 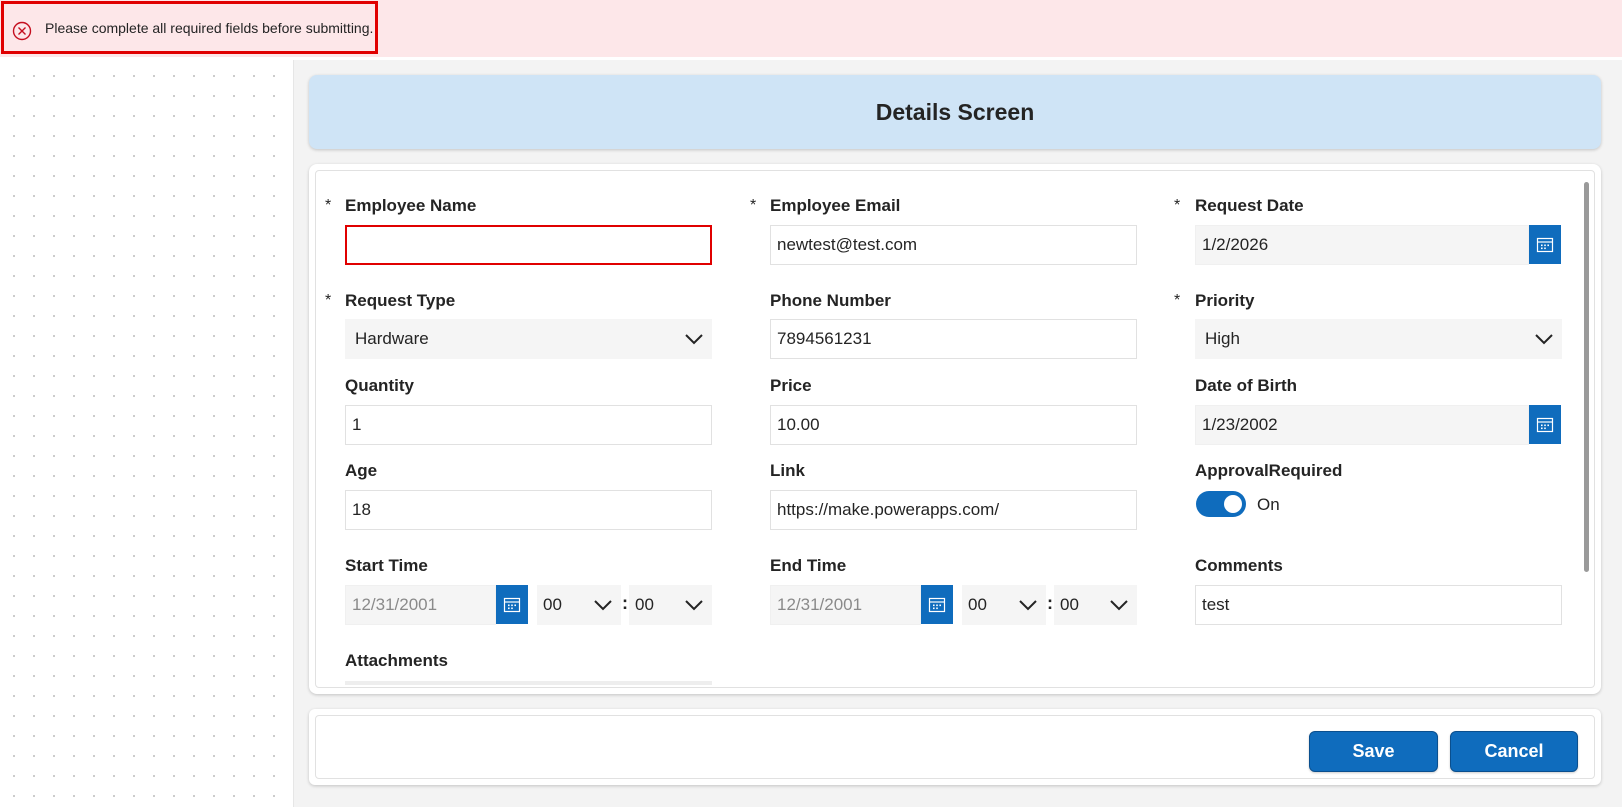 I want to click on approval-required-label: ApprovalRequired, so click(x=1269, y=470).